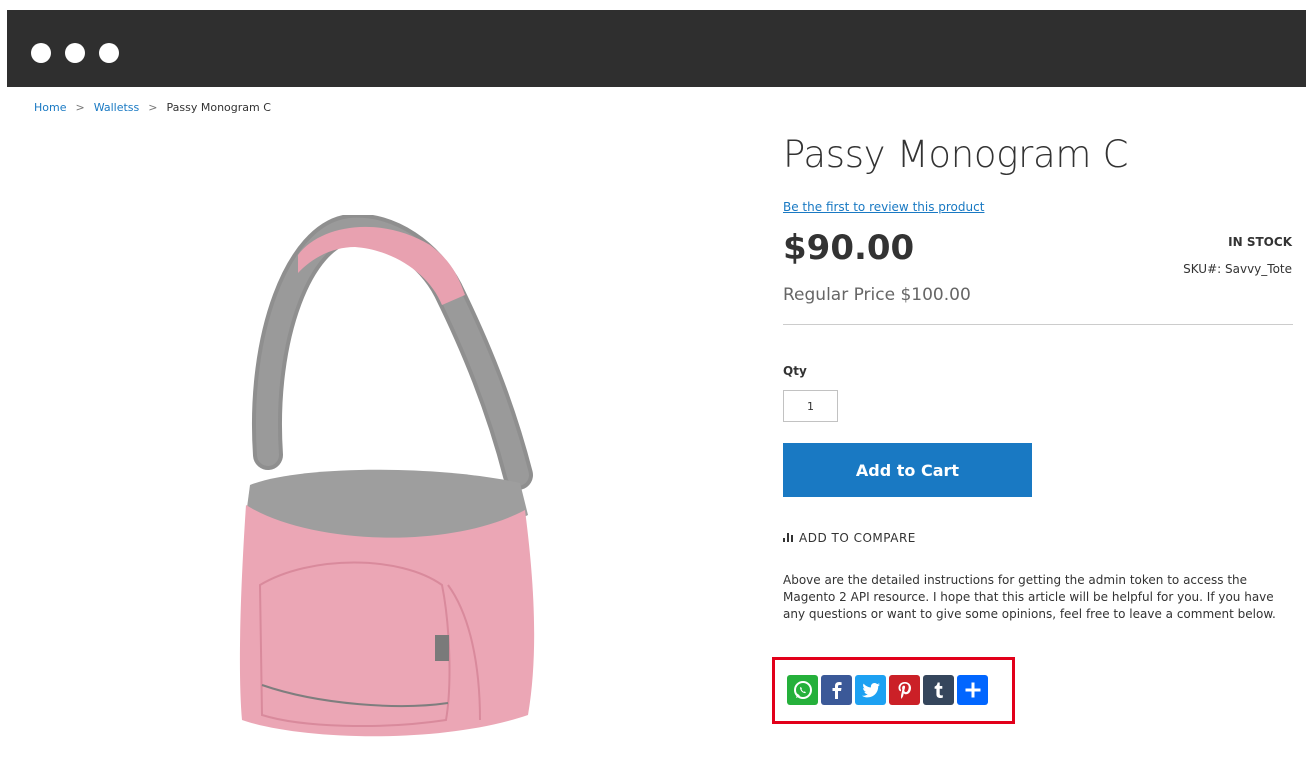 Image resolution: width=1306 pixels, height=761 pixels. What do you see at coordinates (956, 154) in the screenshot?
I see `product-title: Passy Monogram C` at bounding box center [956, 154].